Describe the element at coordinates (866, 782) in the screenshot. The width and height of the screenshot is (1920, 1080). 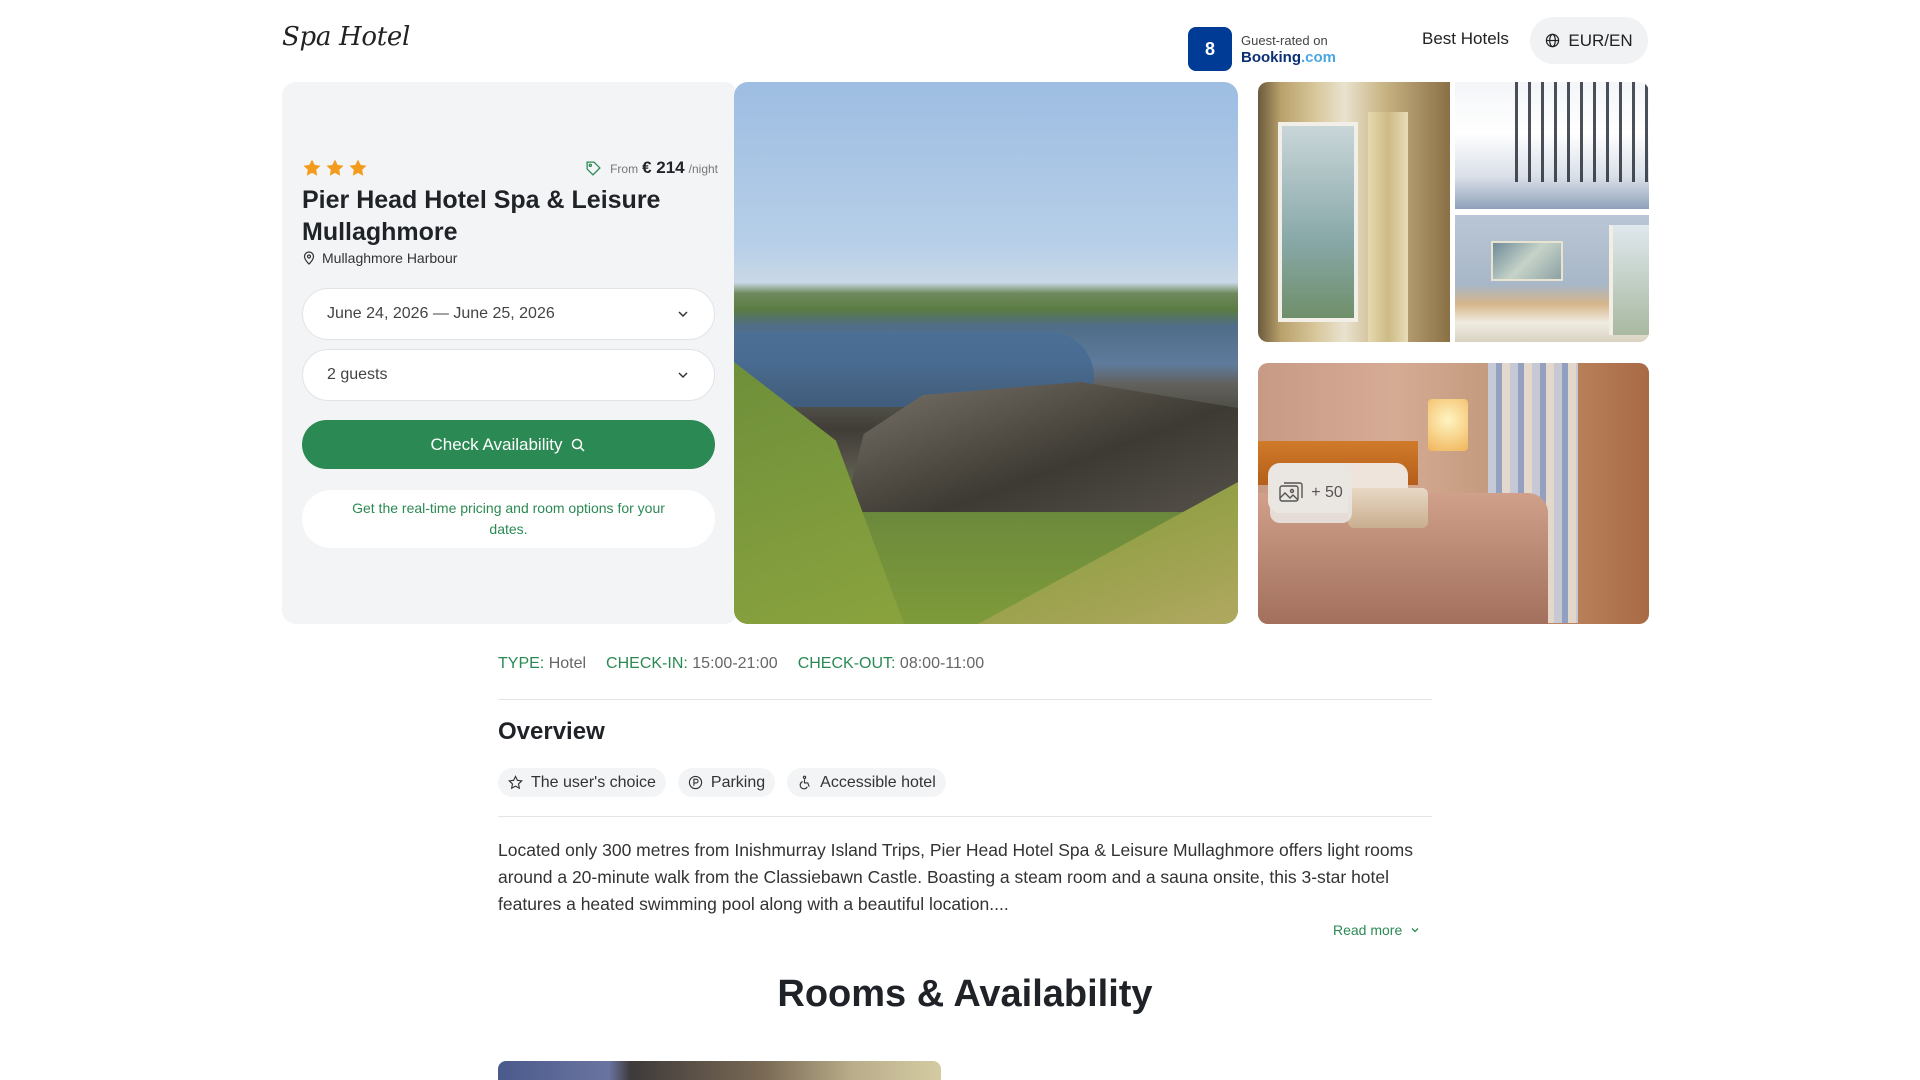
I see `chip-accessible: Accessible hotel` at that location.